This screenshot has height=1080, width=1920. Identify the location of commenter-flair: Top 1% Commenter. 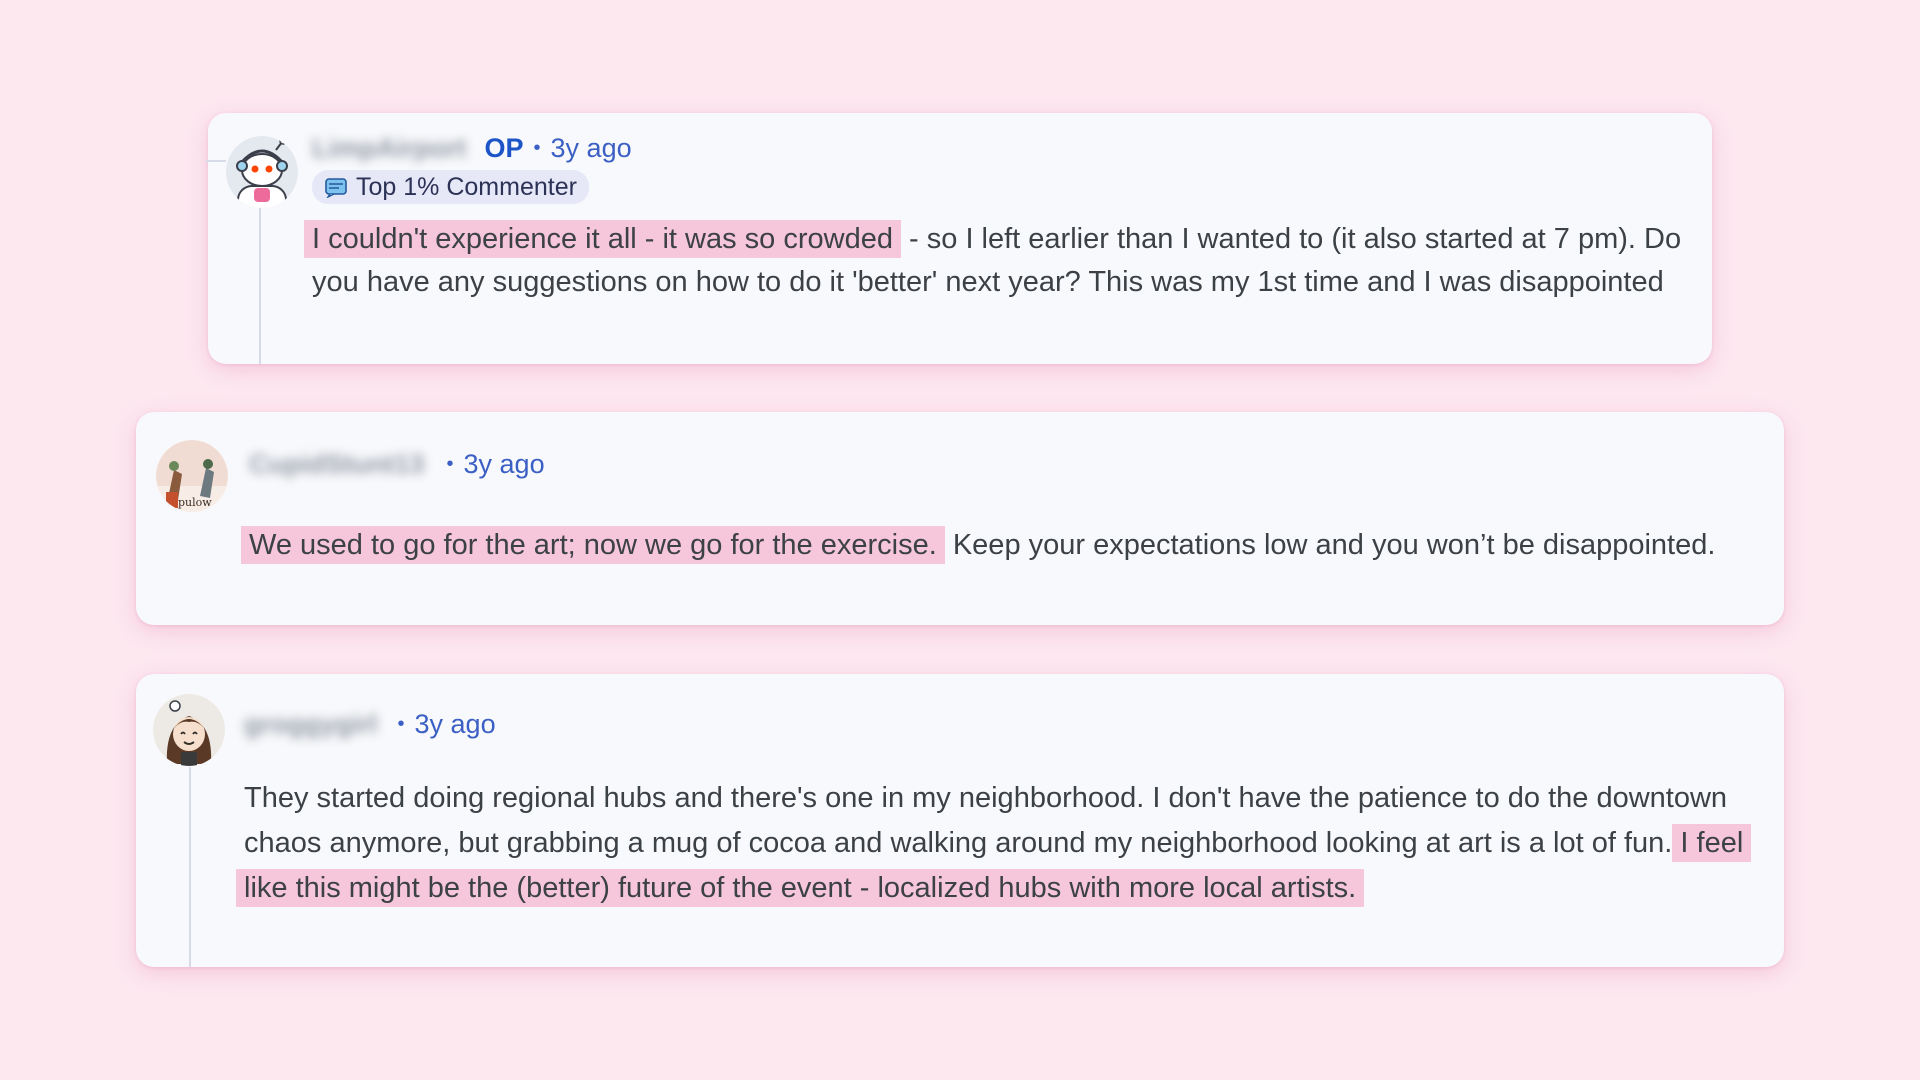
(450, 187).